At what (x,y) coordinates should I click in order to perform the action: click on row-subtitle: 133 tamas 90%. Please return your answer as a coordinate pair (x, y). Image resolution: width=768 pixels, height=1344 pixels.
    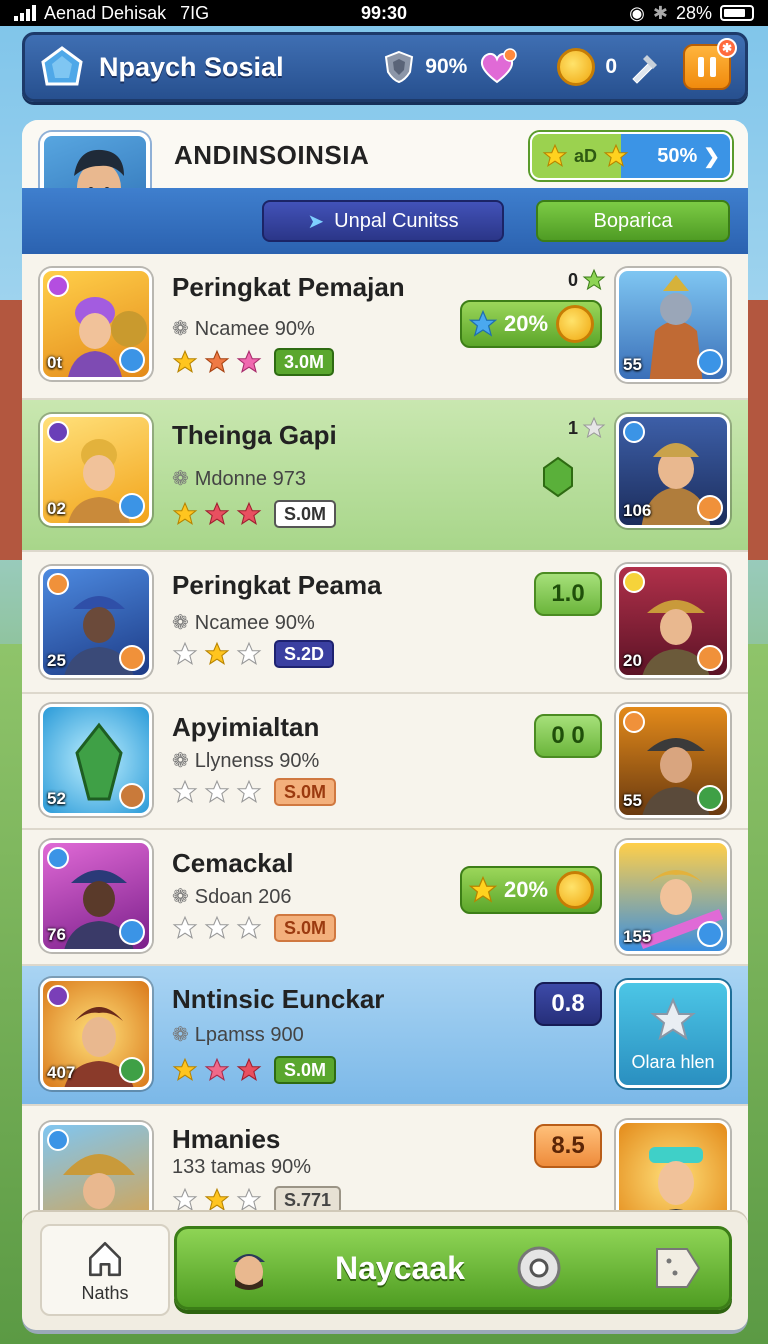
    Looking at the image, I should click on (241, 1167).